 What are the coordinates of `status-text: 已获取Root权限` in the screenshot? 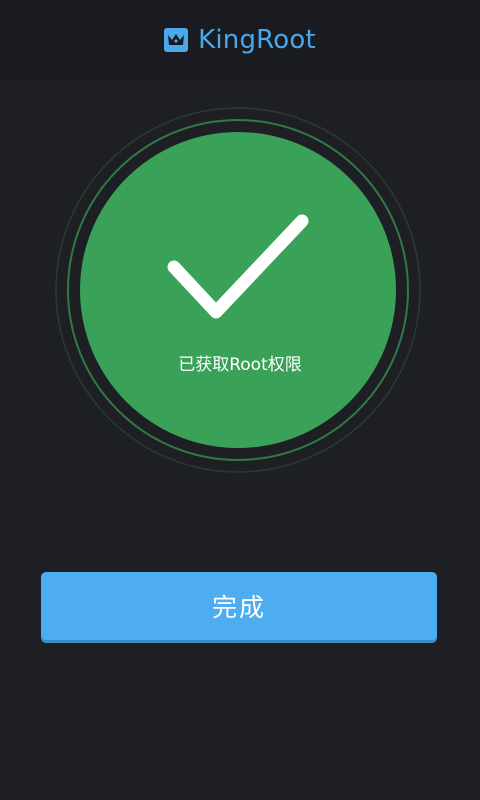 It's located at (240, 365).